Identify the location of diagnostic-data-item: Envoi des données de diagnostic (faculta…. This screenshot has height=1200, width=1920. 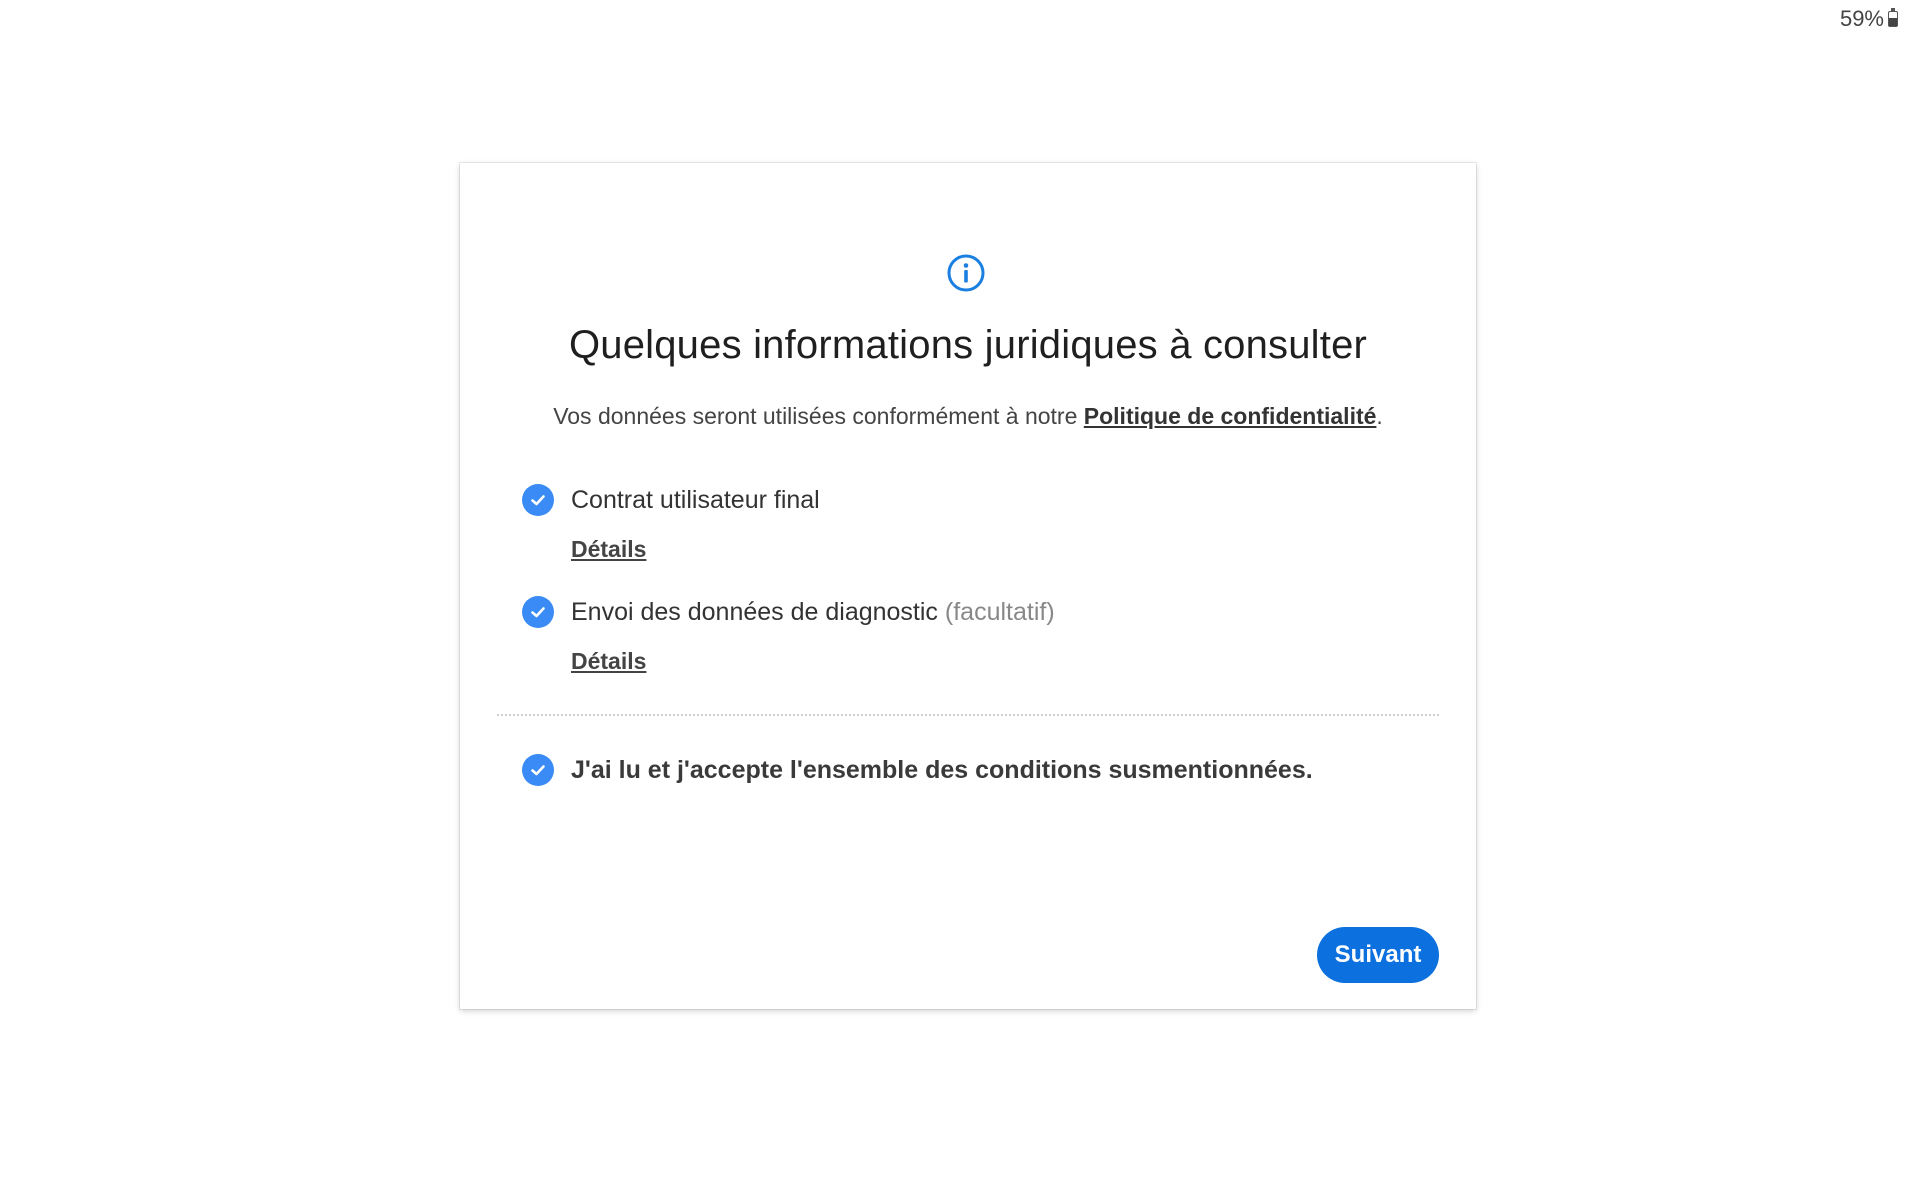
(788, 612).